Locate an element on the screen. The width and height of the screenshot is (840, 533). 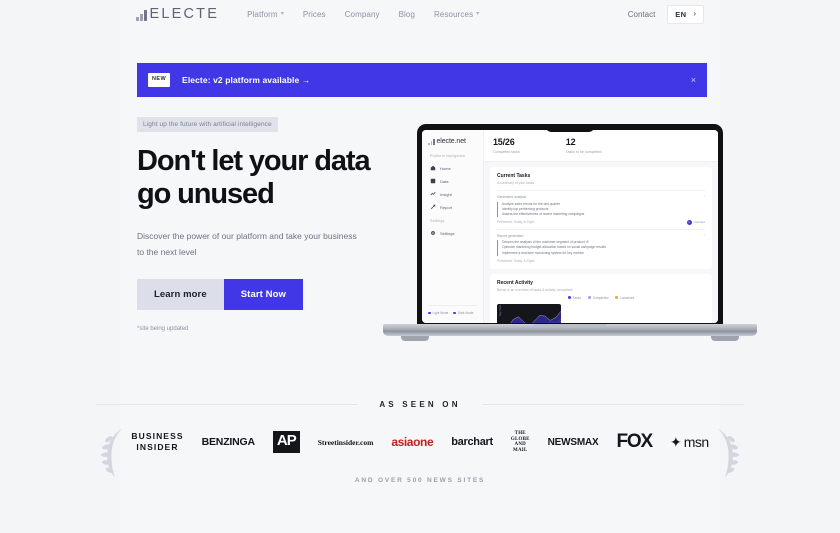
stat-completed-tasks: 15/26 Completed tasks is located at coordinates (506, 145).